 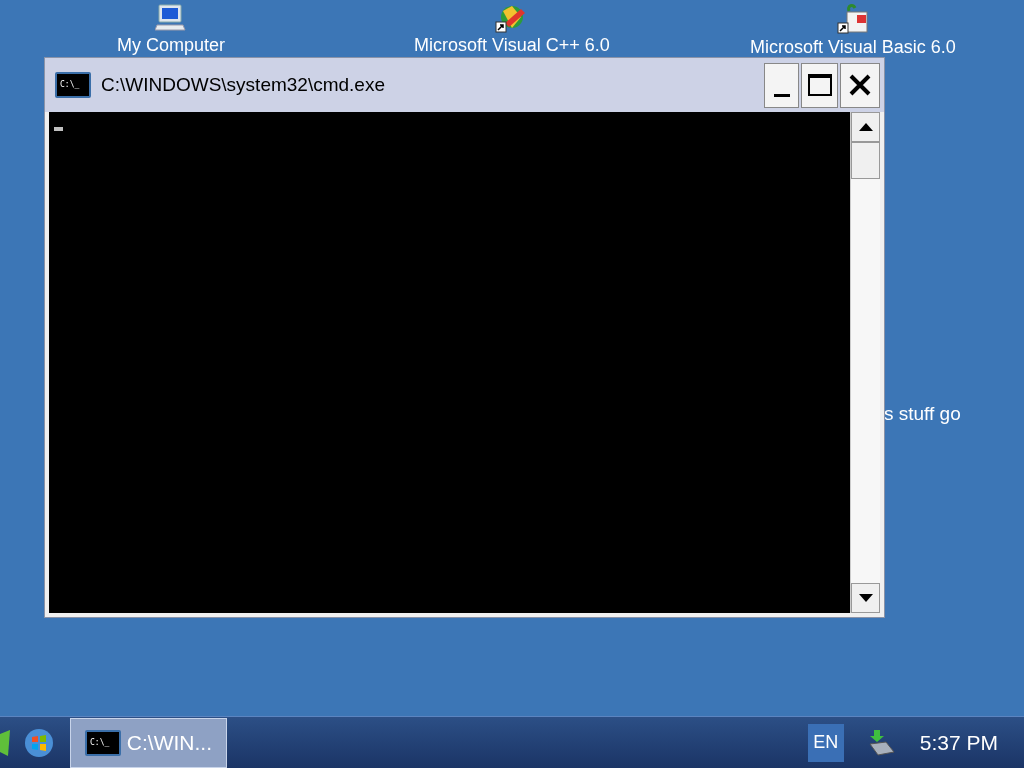 I want to click on language-indicator: EN, so click(x=825, y=742).